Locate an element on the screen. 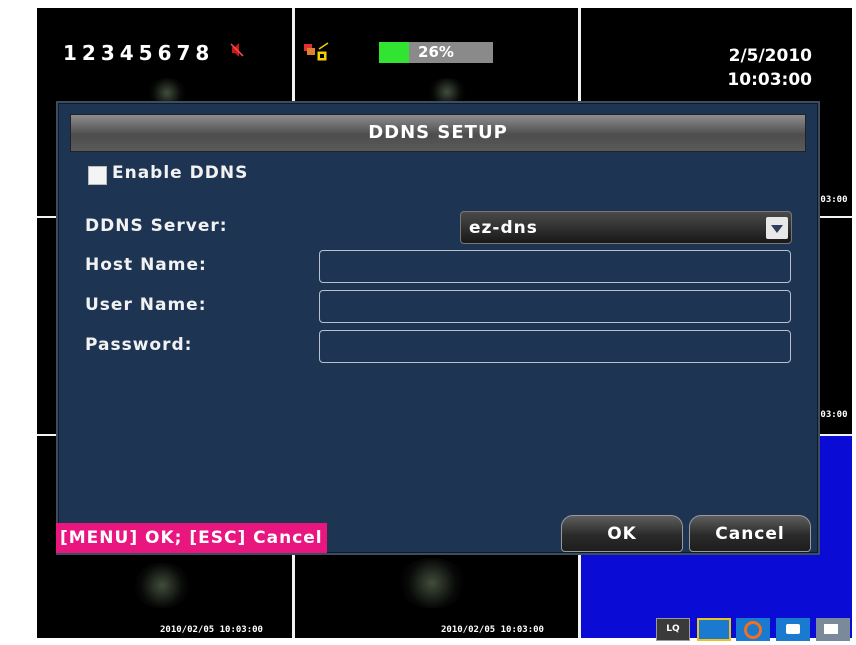 This screenshot has width=856, height=645. audio-mute-icon is located at coordinates (237, 52).